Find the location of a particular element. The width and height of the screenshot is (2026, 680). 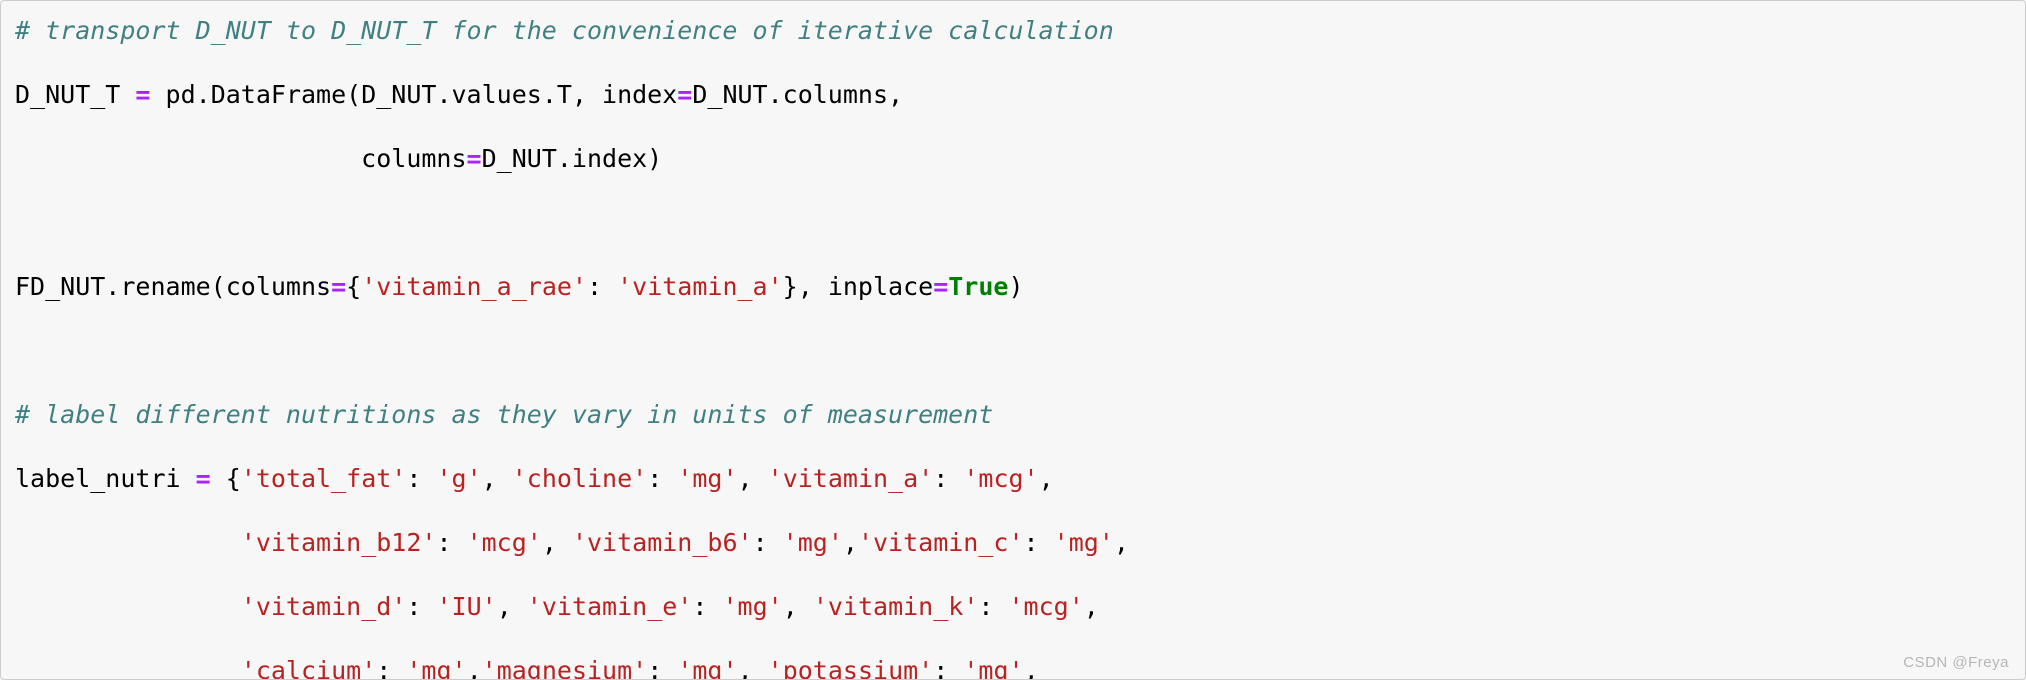

code-token: pd.DataFrame(D_NUT.values.T, index is located at coordinates (414, 94).